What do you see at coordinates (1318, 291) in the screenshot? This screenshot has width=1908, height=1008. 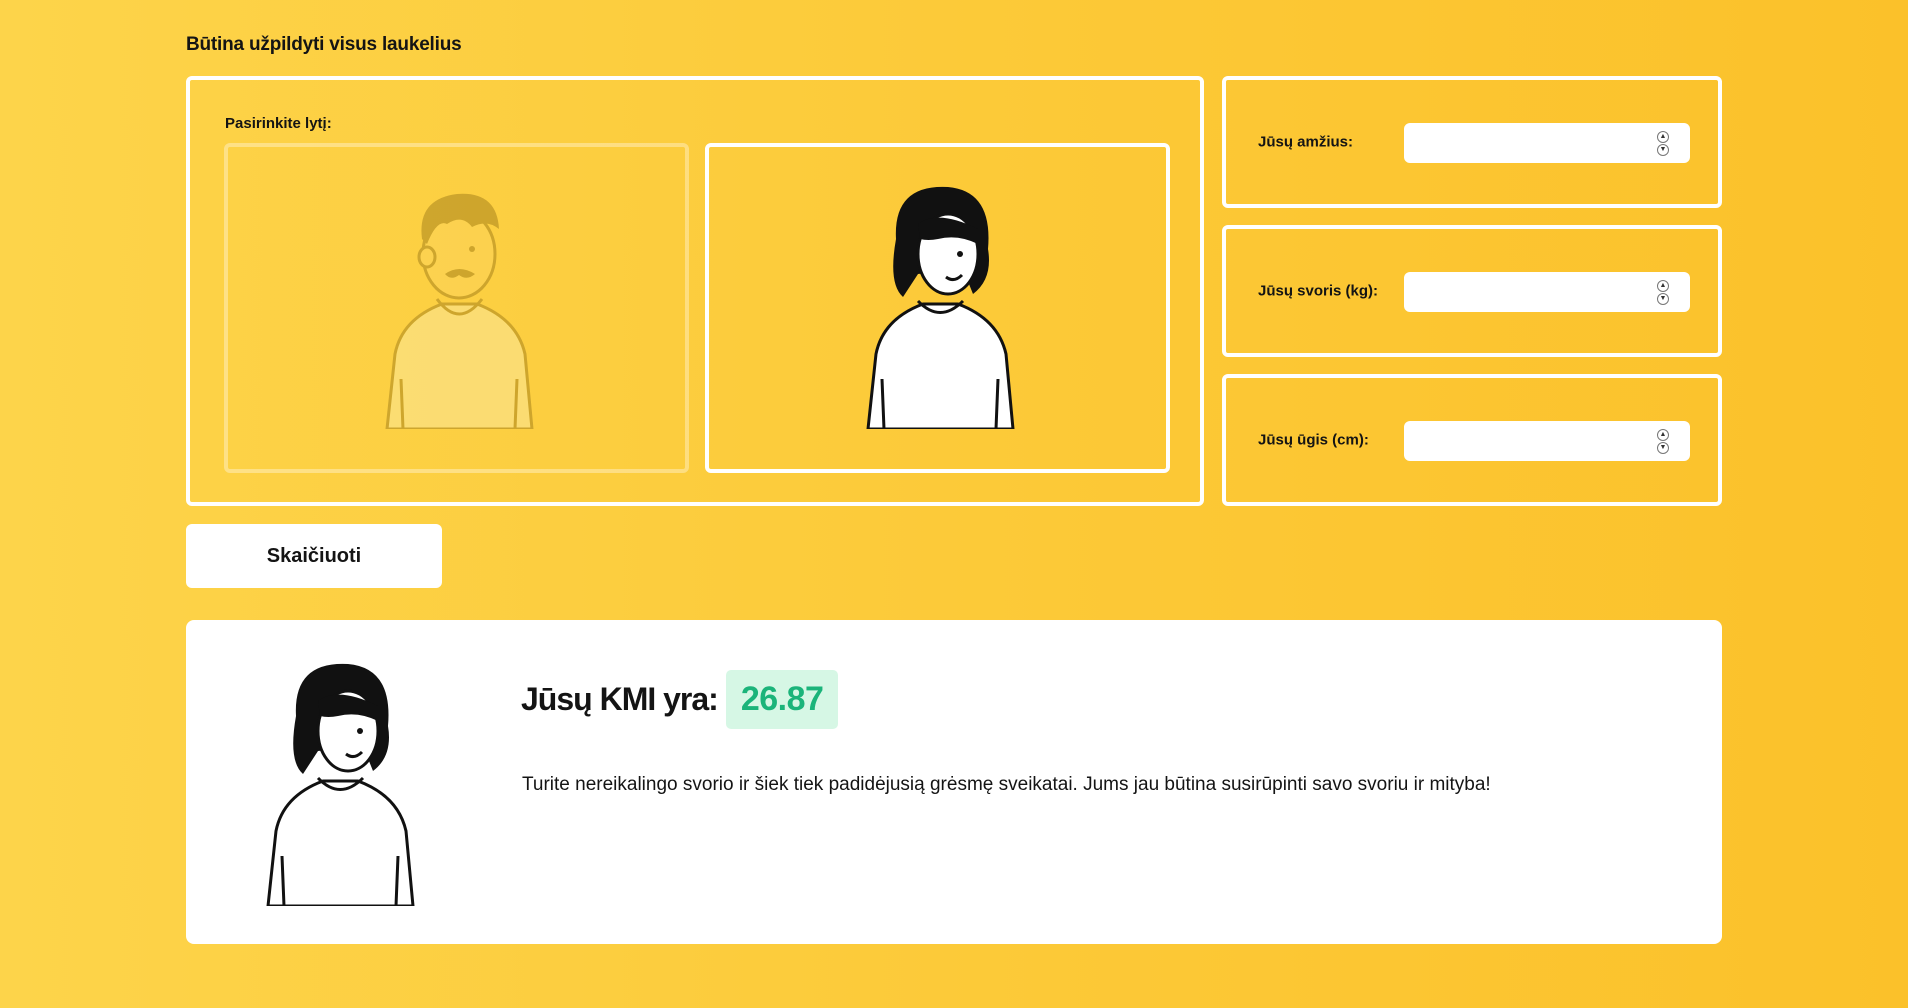 I see `weight-label: Jūsų svoris (kg):` at bounding box center [1318, 291].